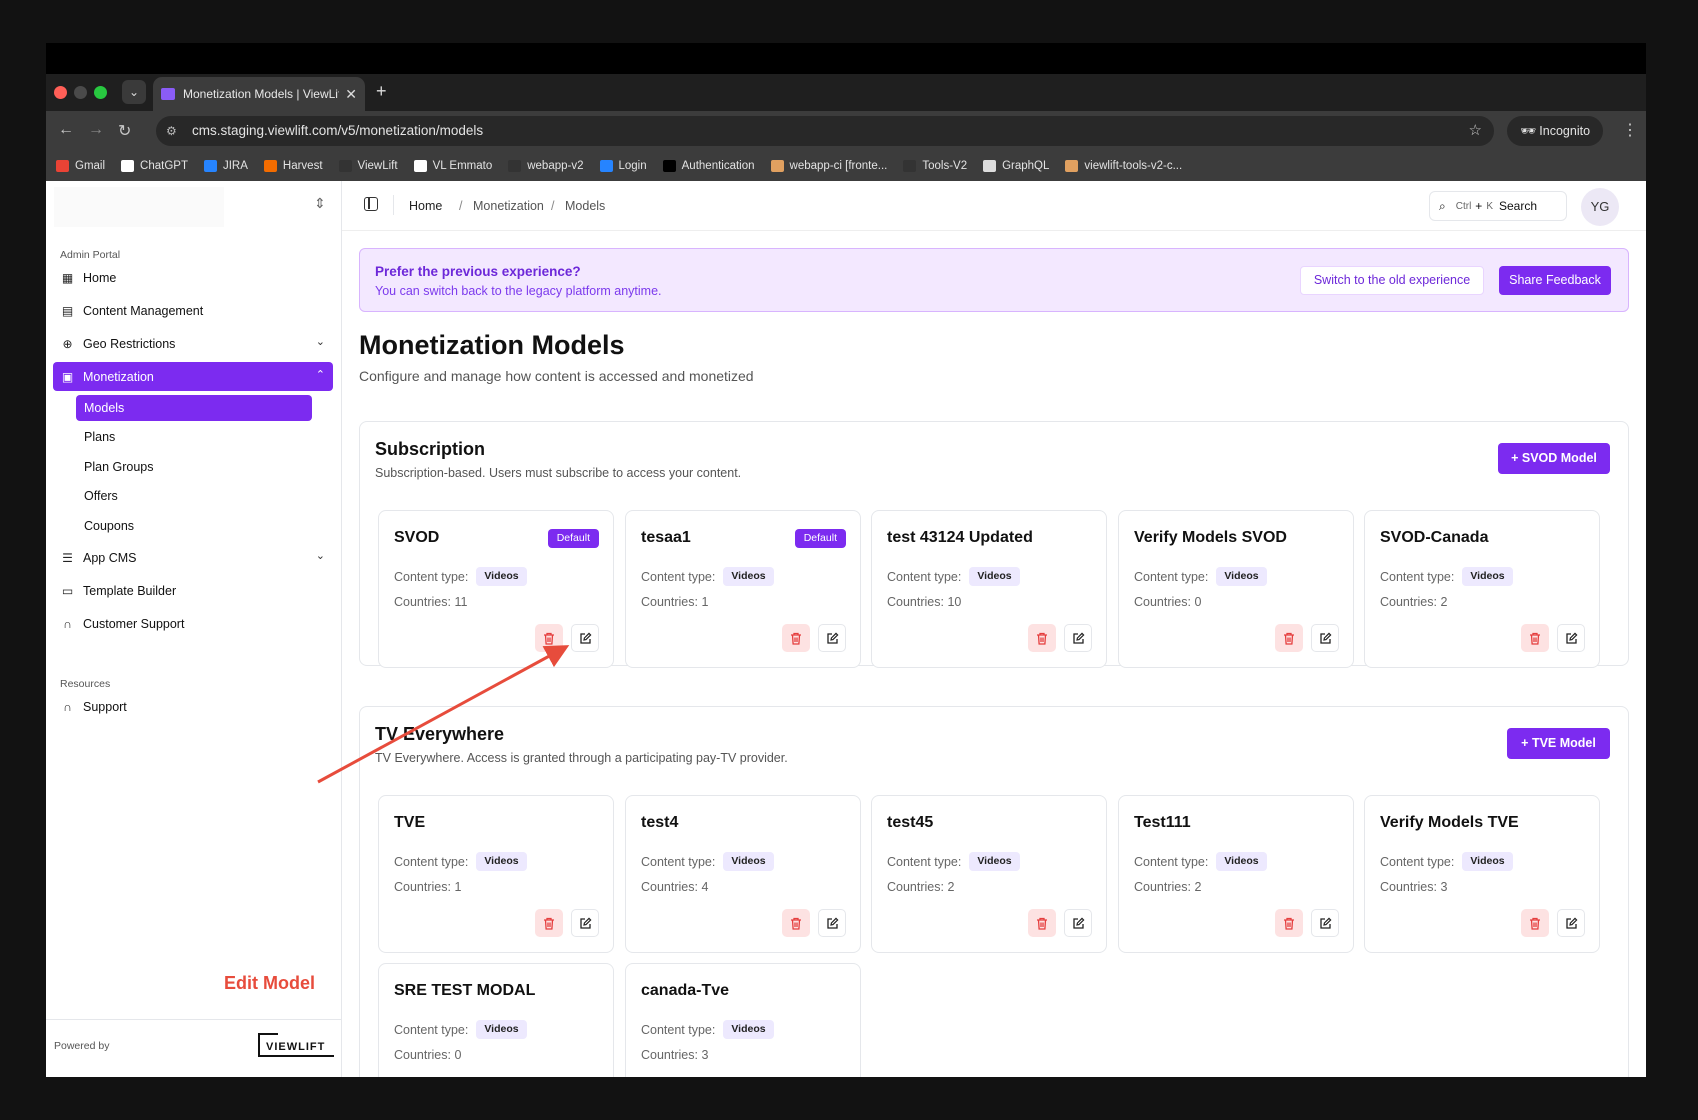  What do you see at coordinates (1463, 206) in the screenshot?
I see `search-shortcut-ctrl: Ctrl` at bounding box center [1463, 206].